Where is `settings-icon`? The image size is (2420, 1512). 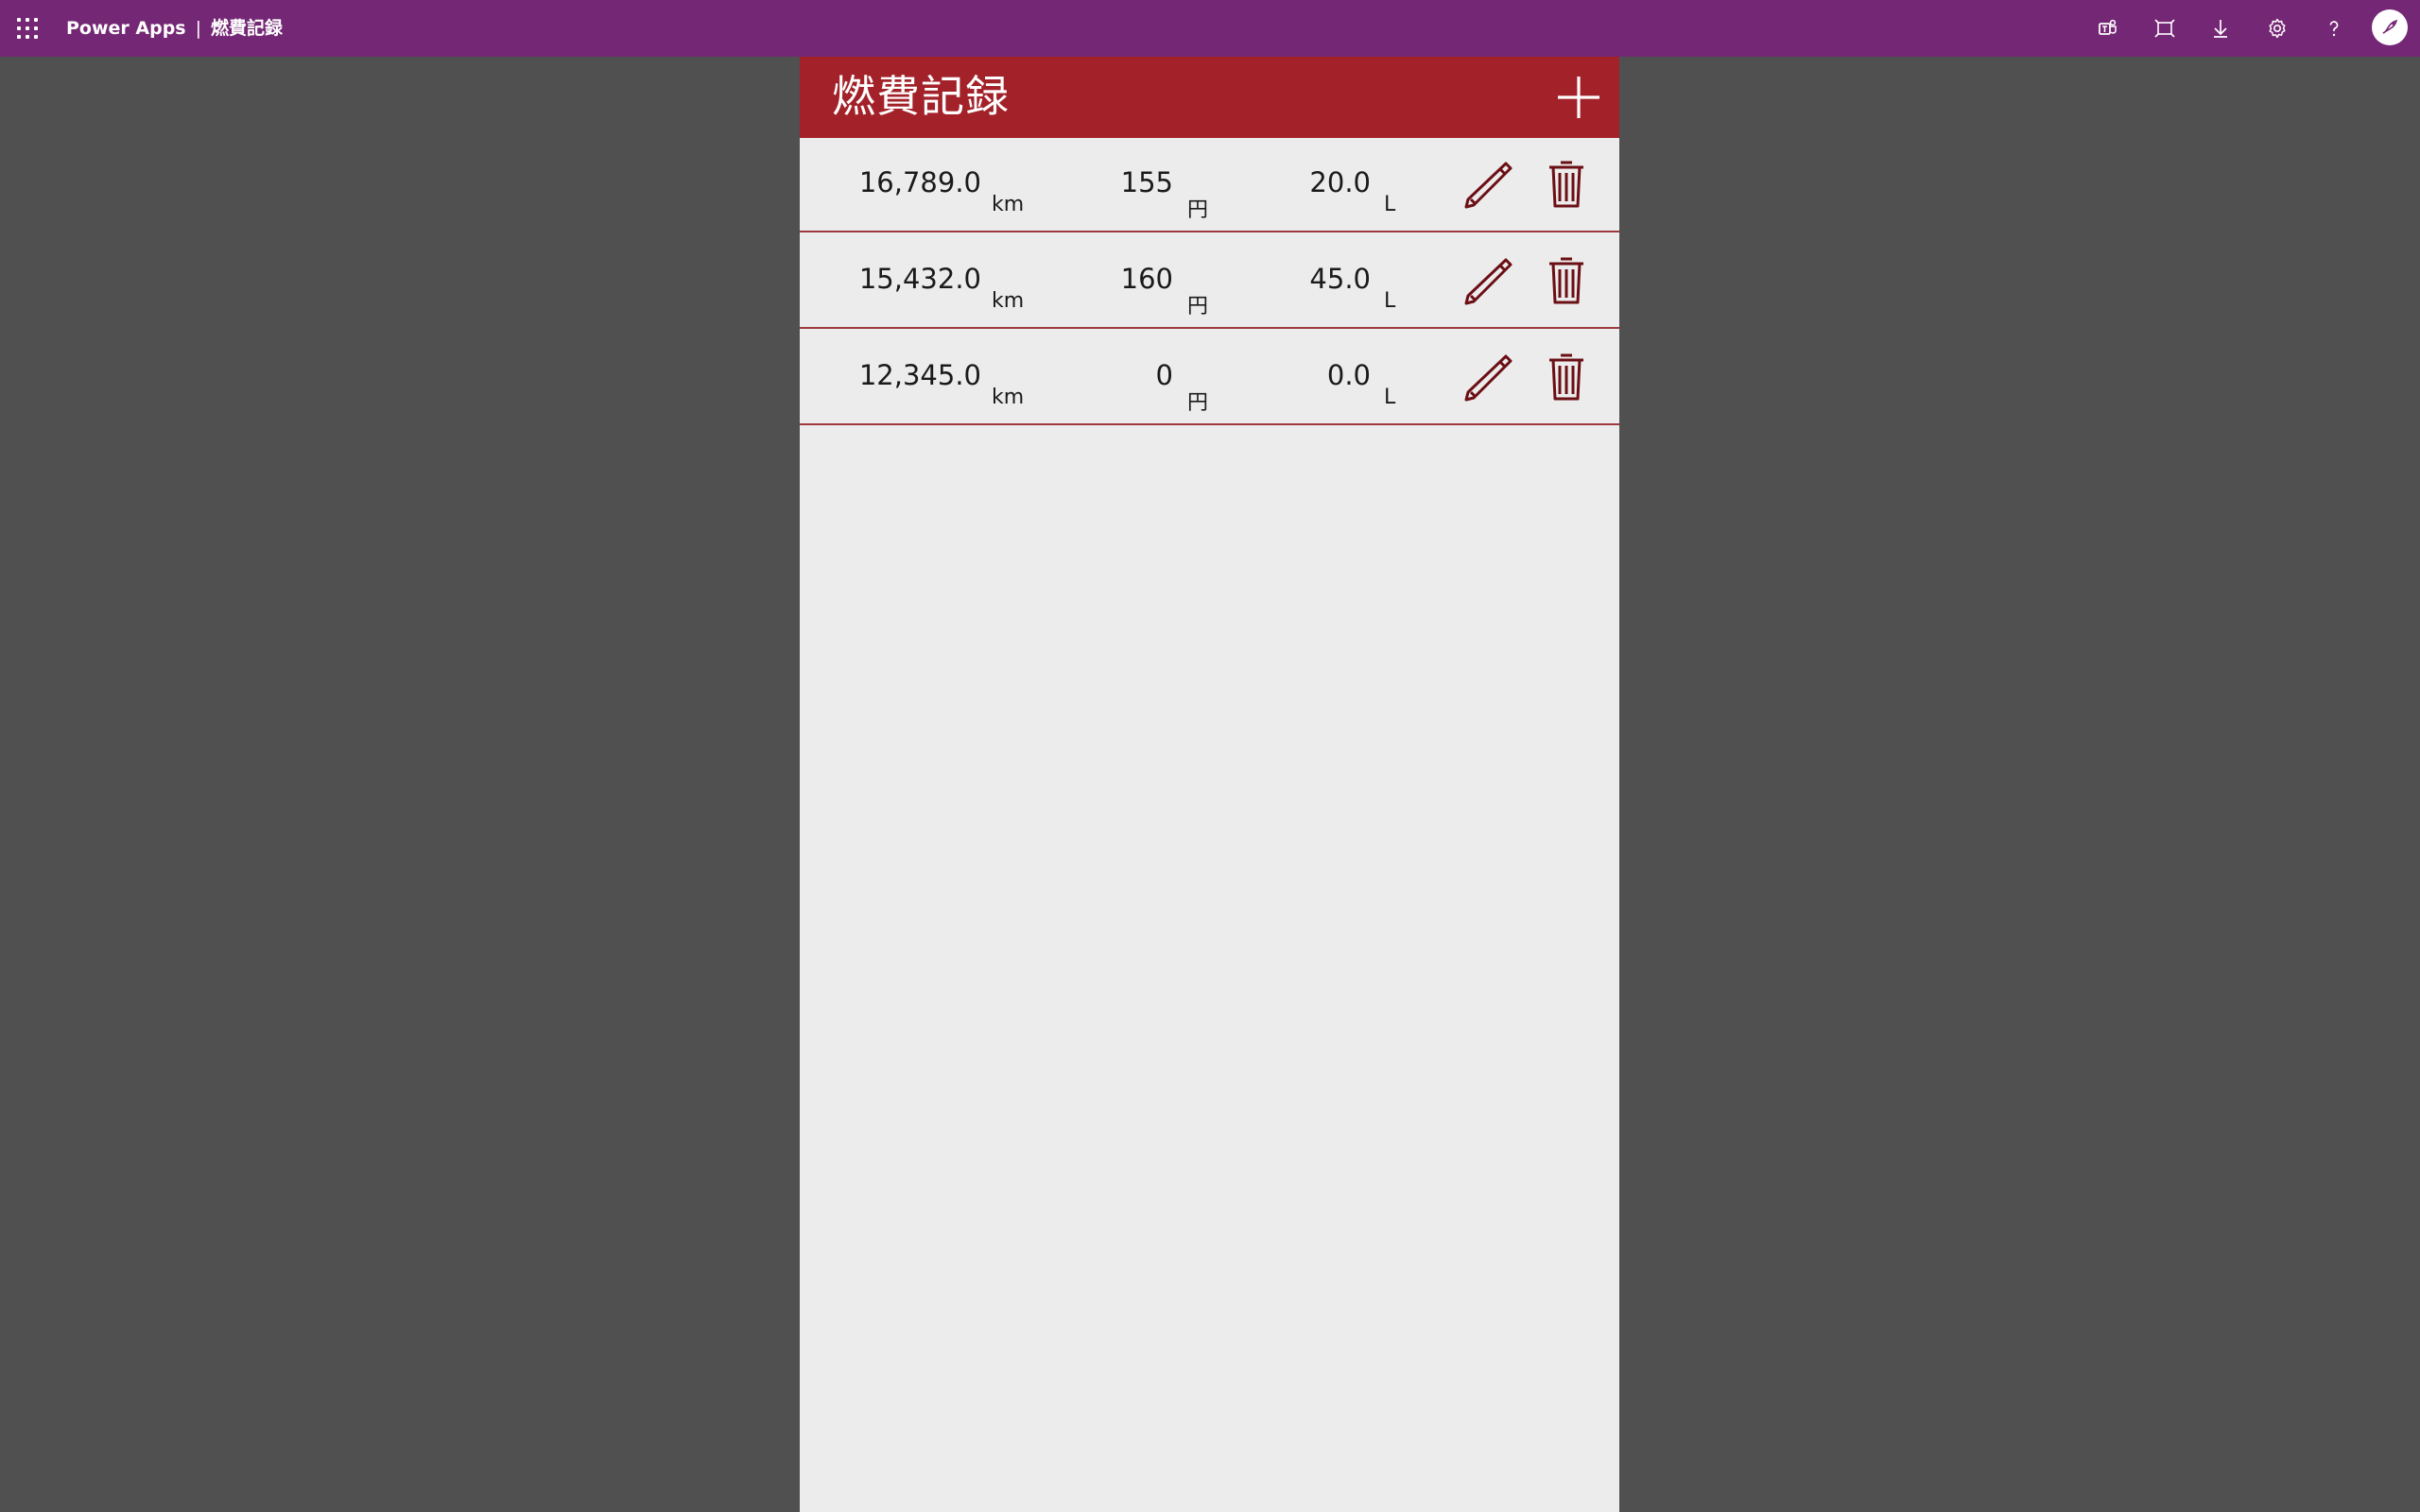
settings-icon is located at coordinates (2277, 28).